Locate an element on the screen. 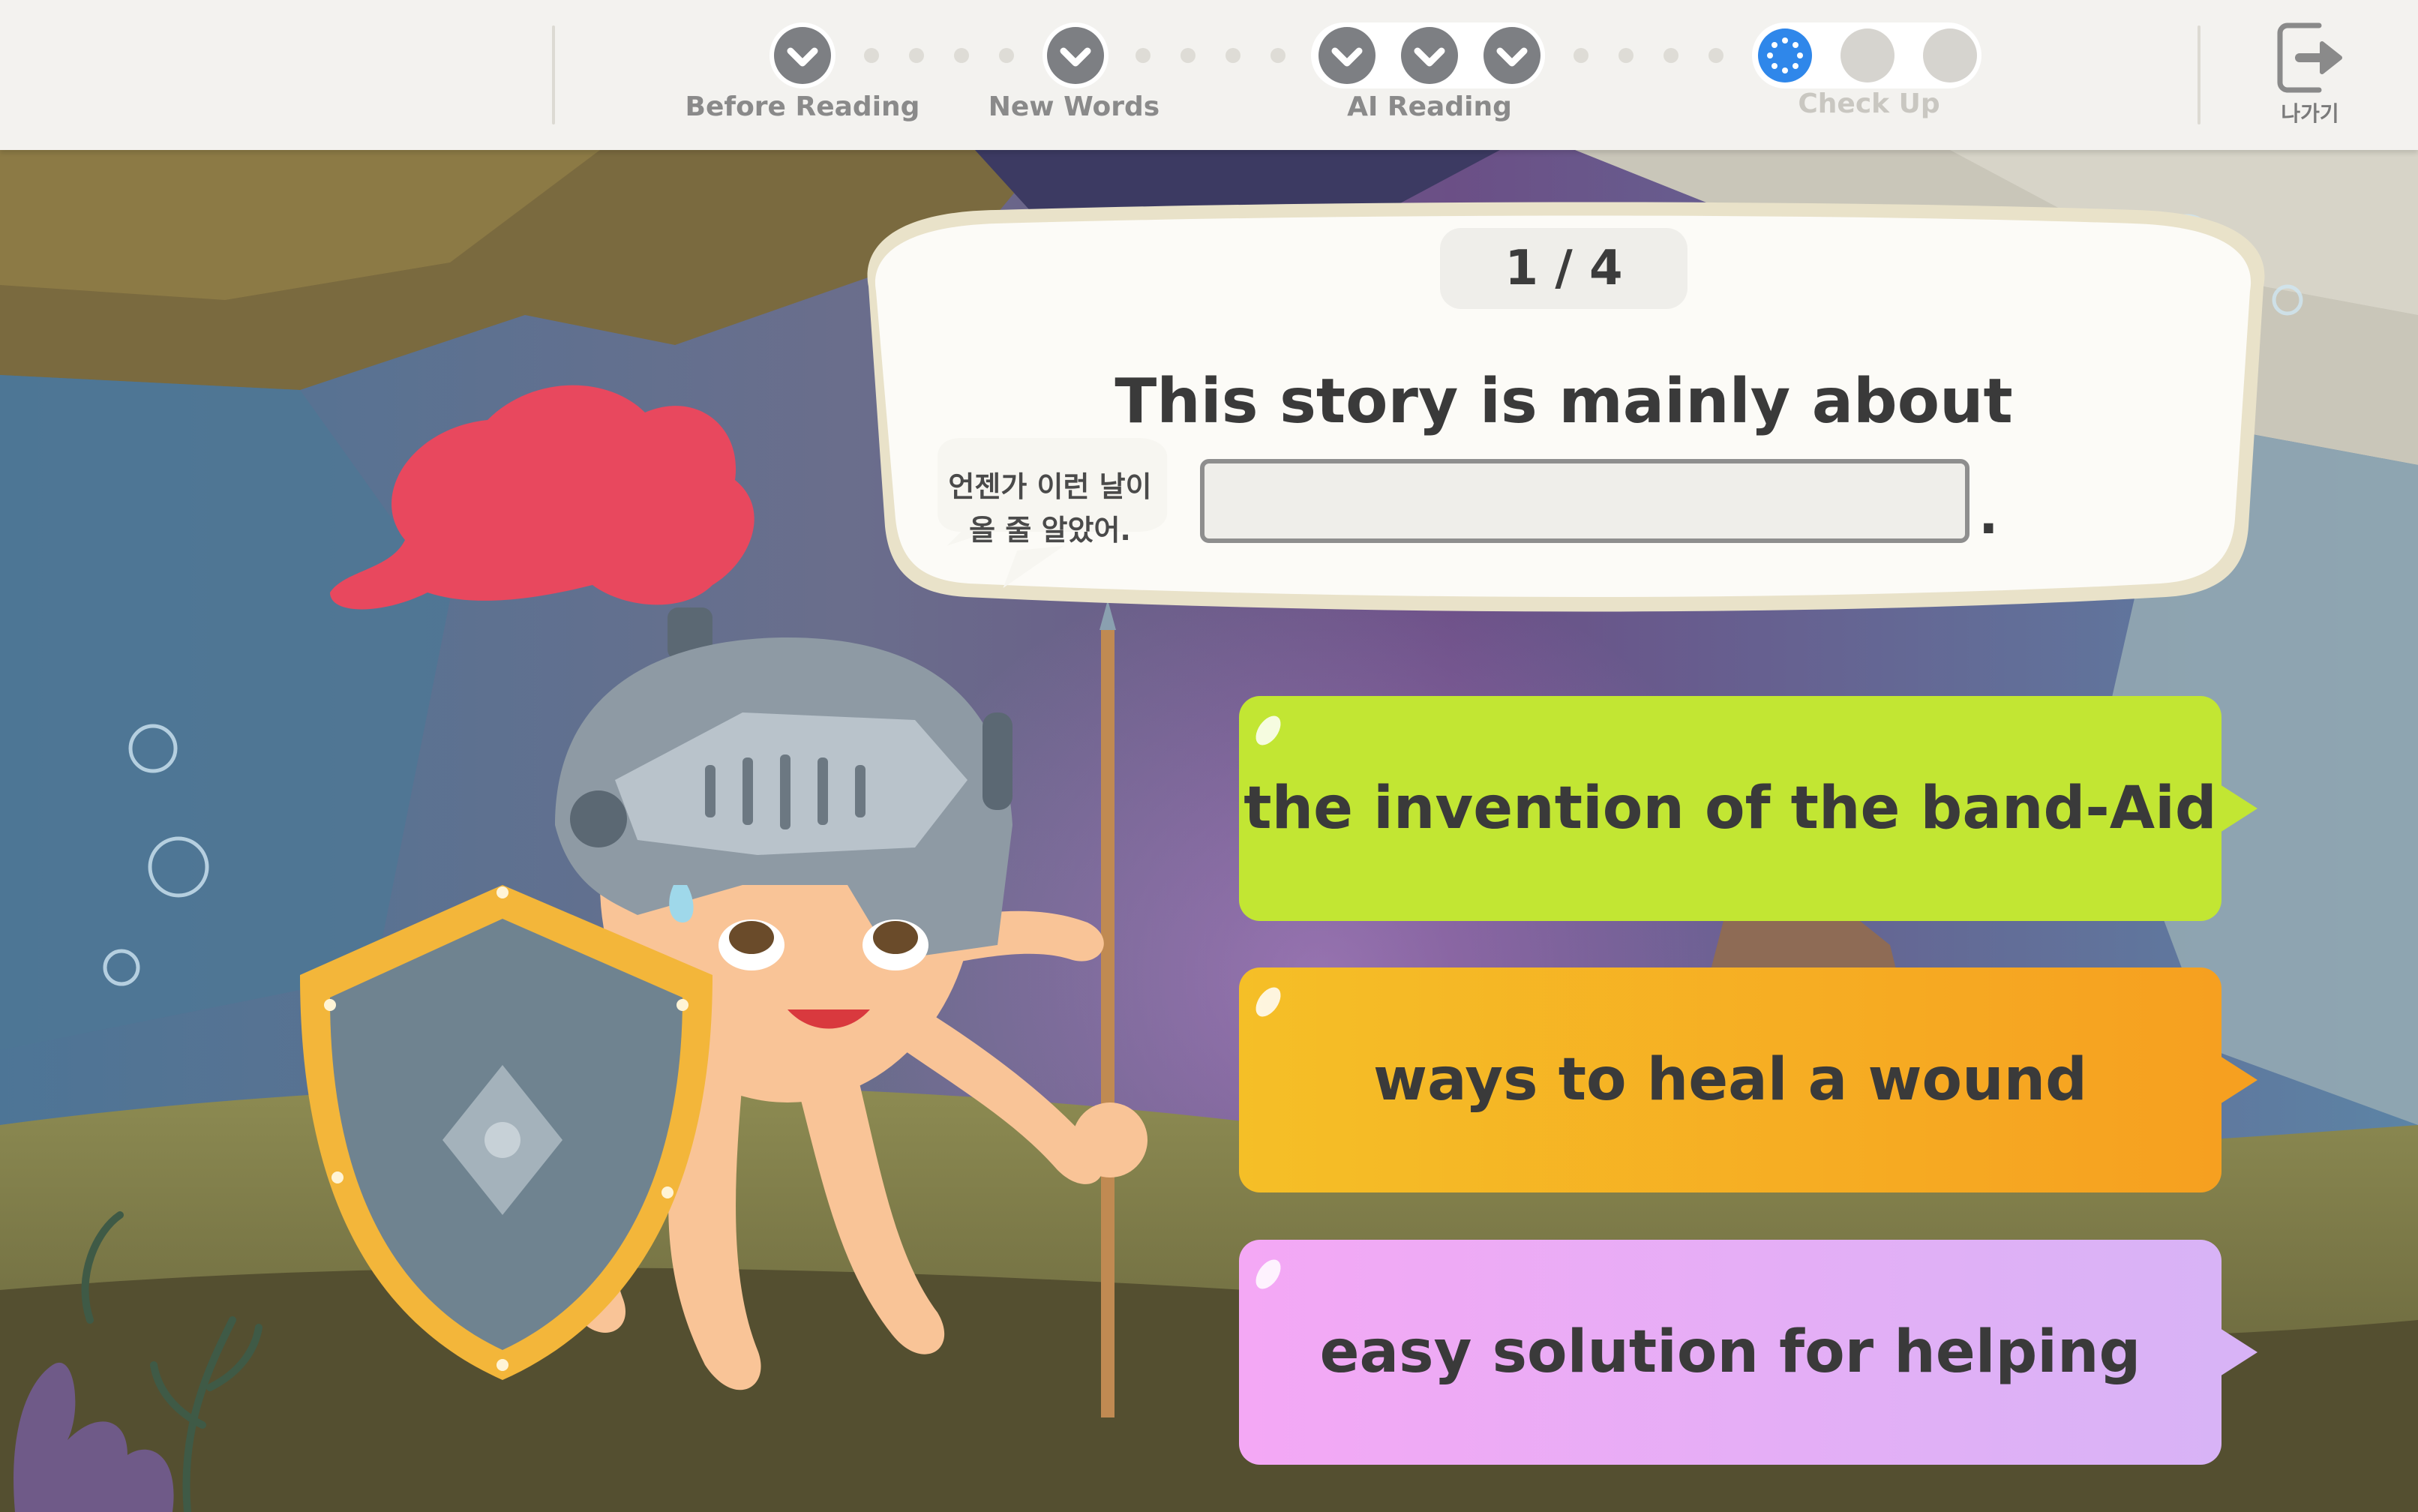 The height and width of the screenshot is (1512, 2418). answer-option-label: the invention of the band-Aid is located at coordinates (1730, 808).